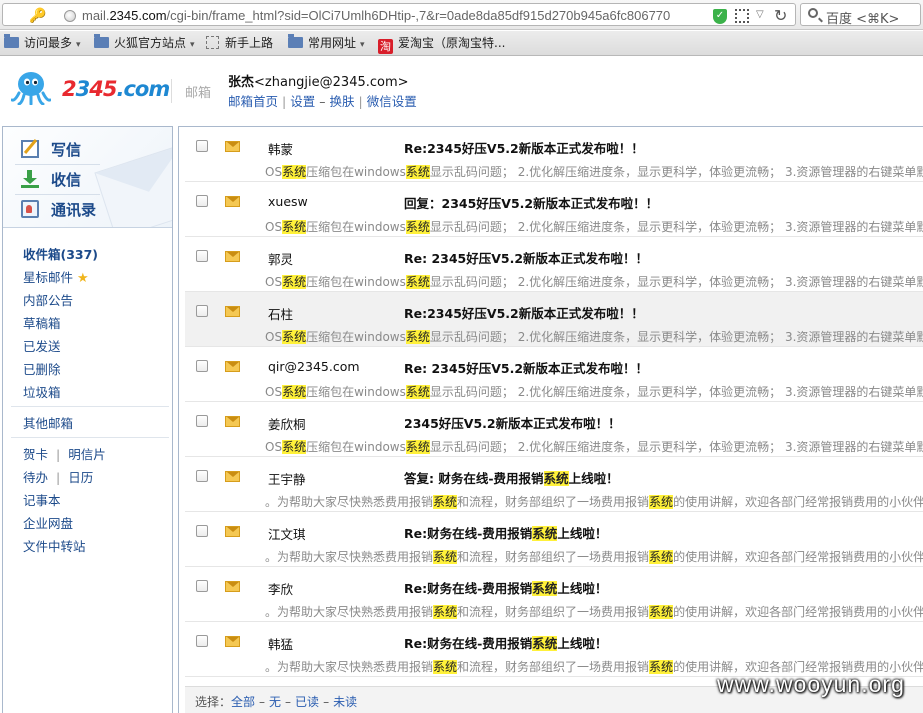 This screenshot has width=923, height=713. What do you see at coordinates (318, 82) in the screenshot?
I see `user-identity: 张杰<zhangjie@2345.com>` at bounding box center [318, 82].